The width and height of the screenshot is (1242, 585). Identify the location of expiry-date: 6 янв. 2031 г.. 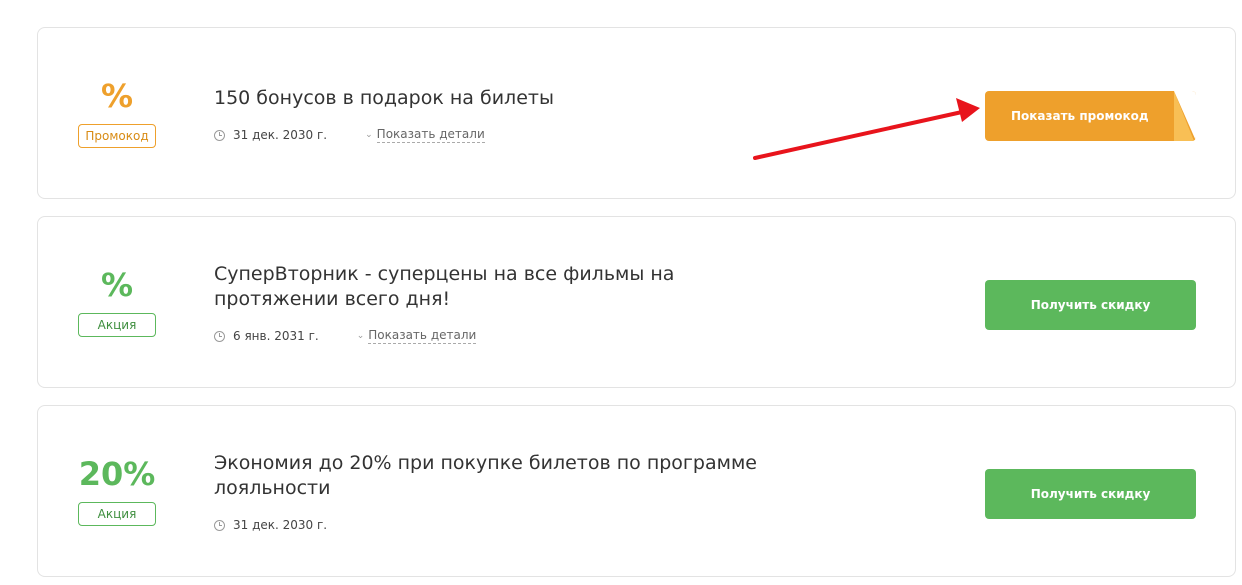
(276, 336).